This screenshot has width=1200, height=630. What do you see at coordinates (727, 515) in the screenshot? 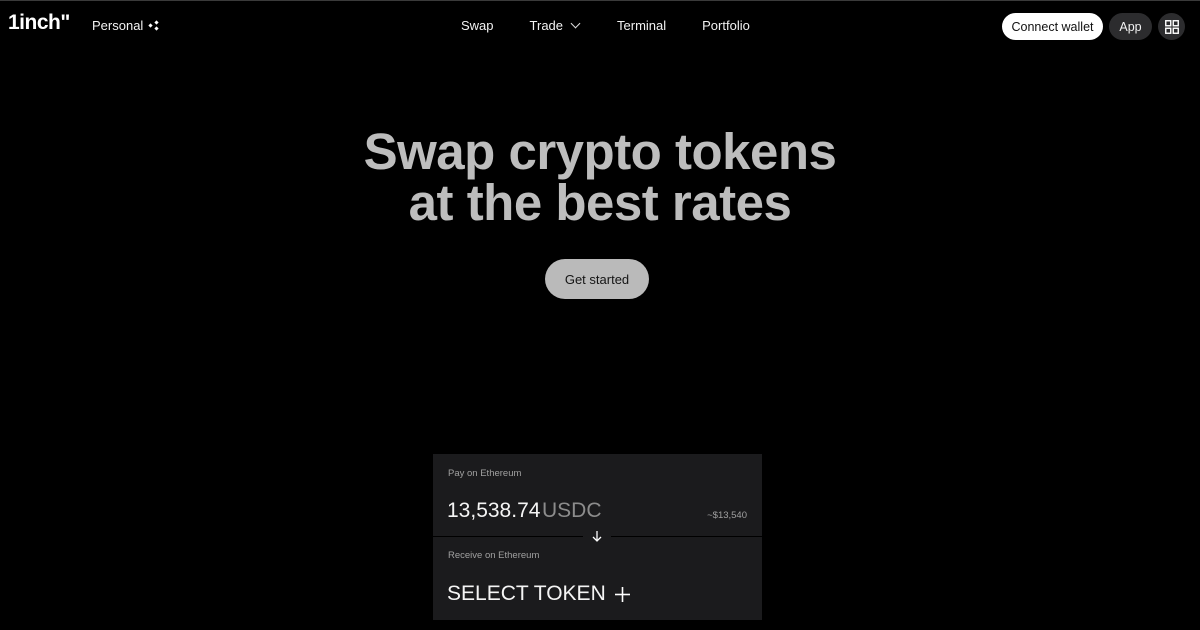
I see `pay-usd-value: ~$13,540` at bounding box center [727, 515].